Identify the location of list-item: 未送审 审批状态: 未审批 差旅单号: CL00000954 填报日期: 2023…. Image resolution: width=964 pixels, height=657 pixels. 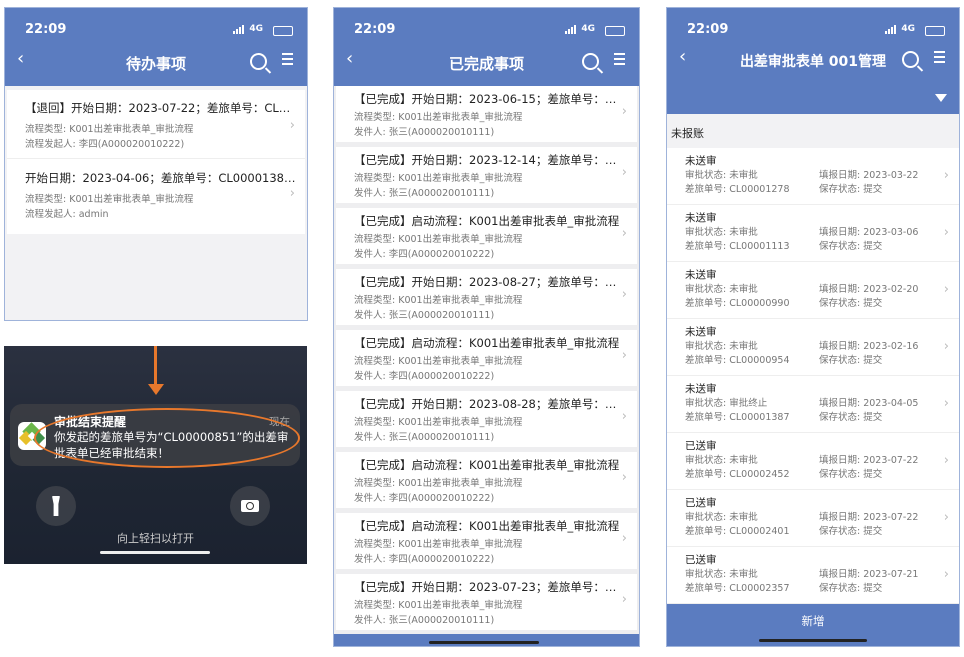
(813, 347).